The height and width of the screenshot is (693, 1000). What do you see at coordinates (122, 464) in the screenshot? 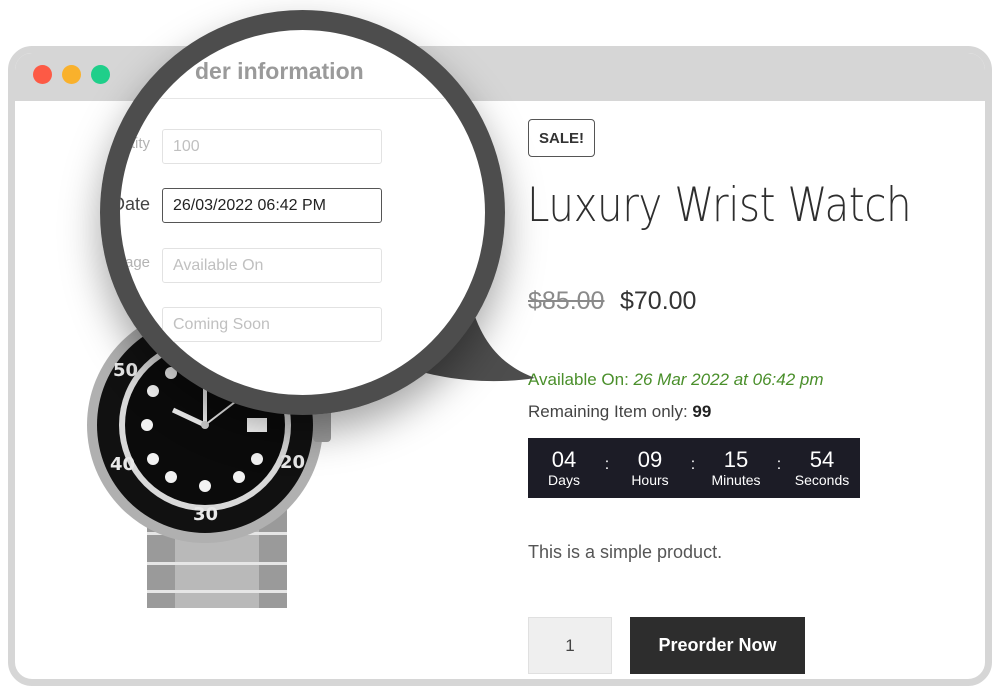
I see `svg-text: 40` at bounding box center [122, 464].